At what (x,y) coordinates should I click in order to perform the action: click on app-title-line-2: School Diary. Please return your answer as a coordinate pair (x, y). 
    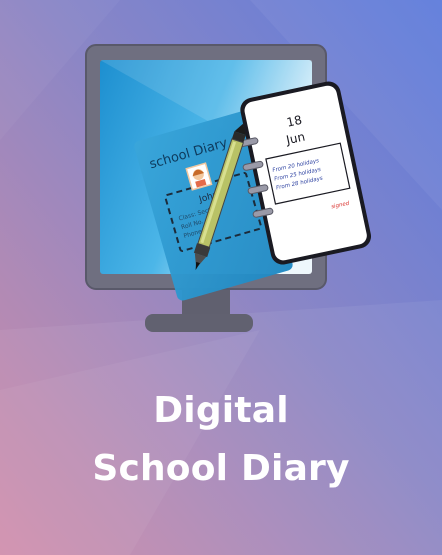
    Looking at the image, I should click on (221, 468).